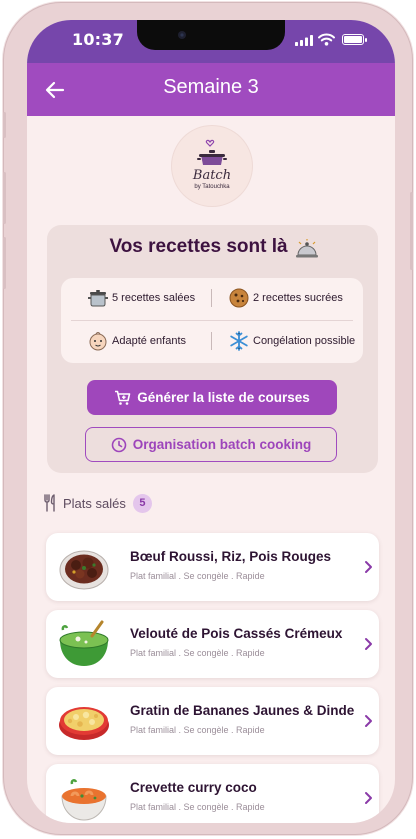 The height and width of the screenshot is (839, 416). Describe the element at coordinates (354, 39) in the screenshot. I see `battery-icon` at that location.